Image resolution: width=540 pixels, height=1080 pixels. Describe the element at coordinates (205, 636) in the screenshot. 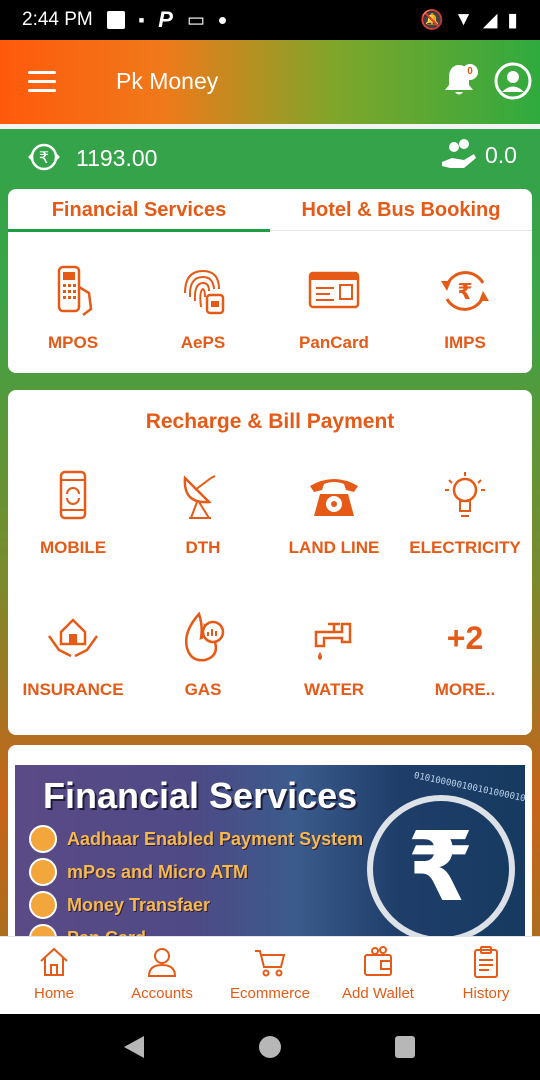

I see `flame-icon` at that location.